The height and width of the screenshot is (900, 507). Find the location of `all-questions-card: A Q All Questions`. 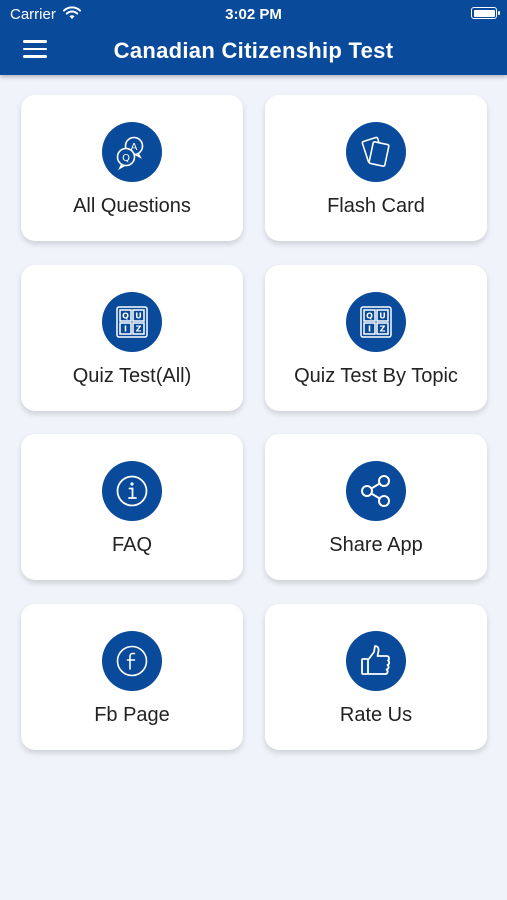

all-questions-card: A Q All Questions is located at coordinates (132, 168).